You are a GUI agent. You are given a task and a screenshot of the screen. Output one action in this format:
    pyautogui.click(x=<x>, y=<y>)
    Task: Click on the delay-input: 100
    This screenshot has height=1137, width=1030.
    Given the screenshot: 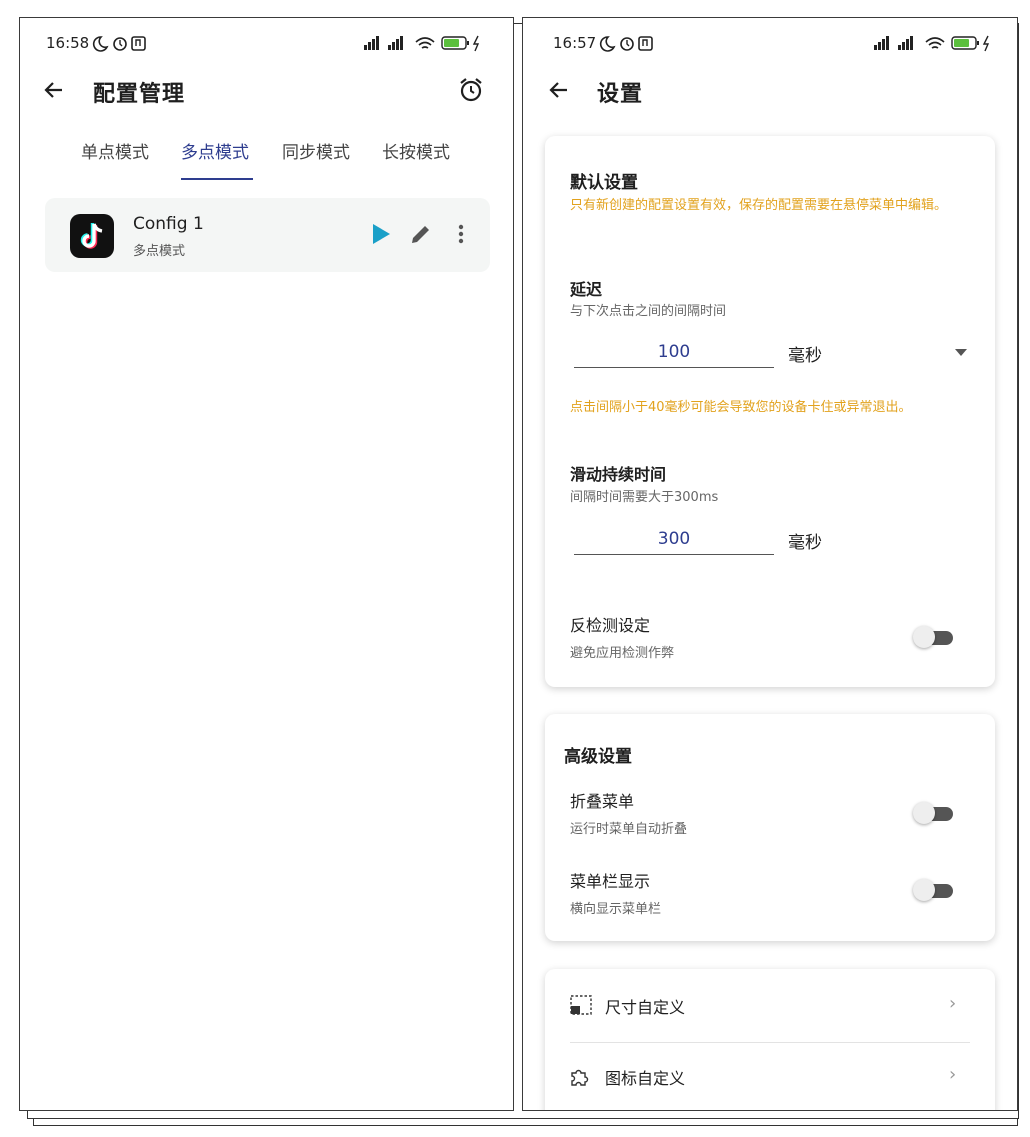 What is the action you would take?
    pyautogui.click(x=674, y=353)
    